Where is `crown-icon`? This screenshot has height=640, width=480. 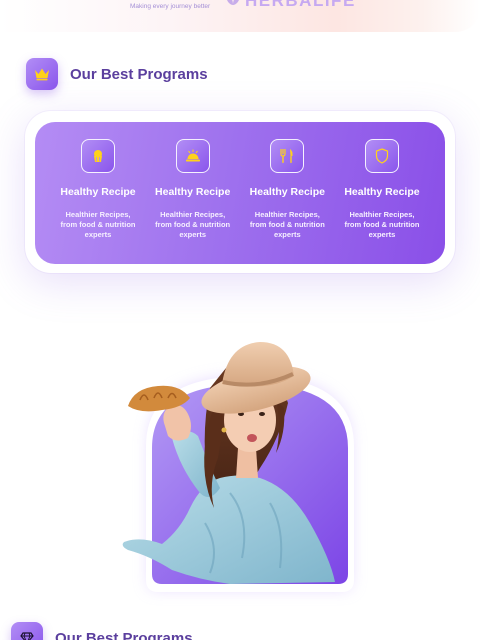
crown-icon is located at coordinates (42, 74).